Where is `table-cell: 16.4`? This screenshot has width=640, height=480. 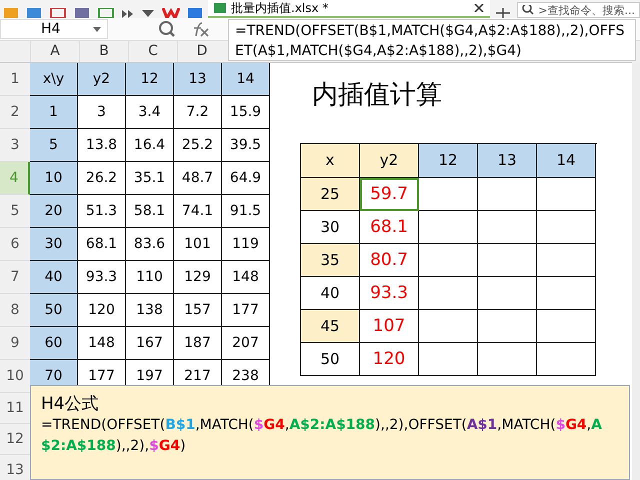
table-cell: 16.4 is located at coordinates (150, 145).